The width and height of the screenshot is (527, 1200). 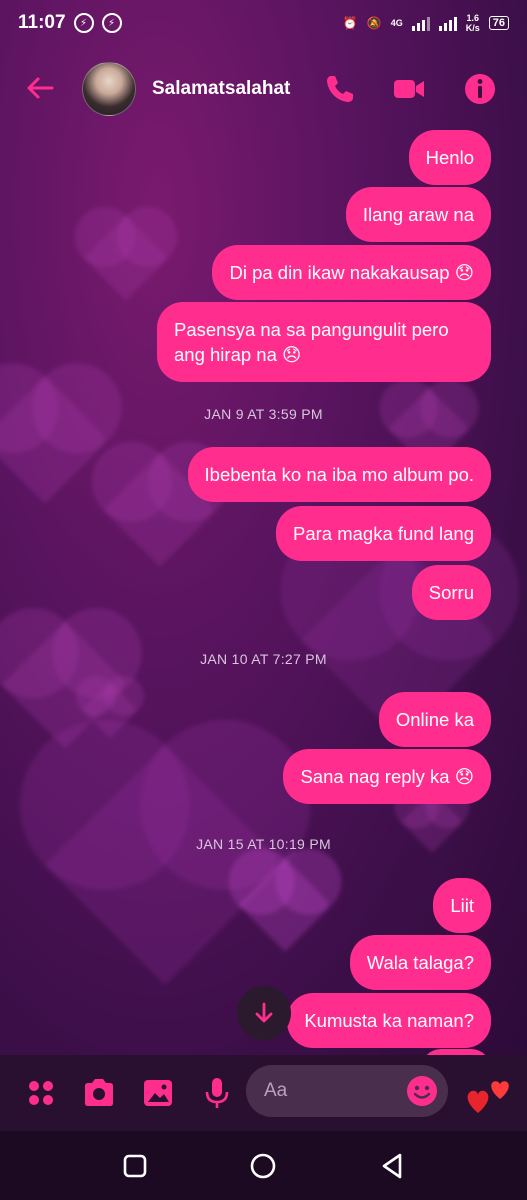 I want to click on timestamp: JAN 10 AT 7:27 PM, so click(x=263, y=659).